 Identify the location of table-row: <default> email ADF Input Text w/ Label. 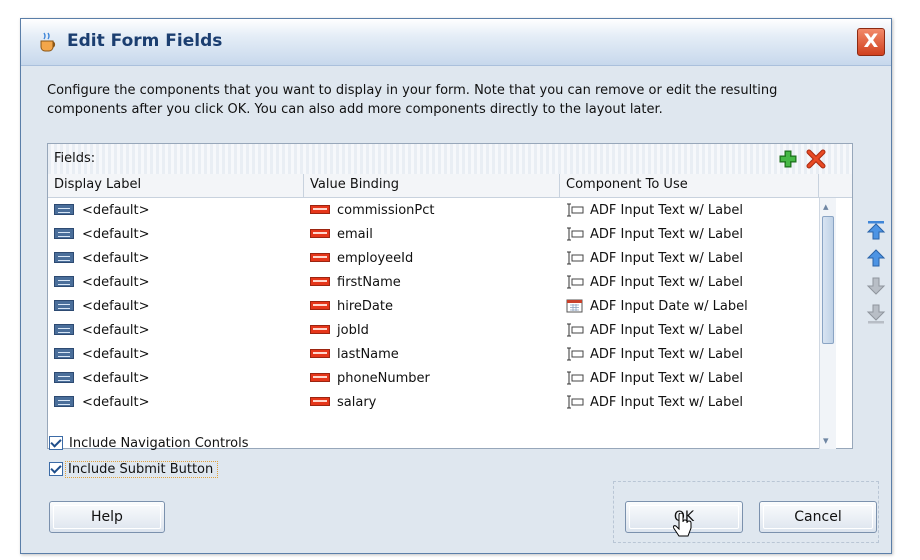
(433, 235).